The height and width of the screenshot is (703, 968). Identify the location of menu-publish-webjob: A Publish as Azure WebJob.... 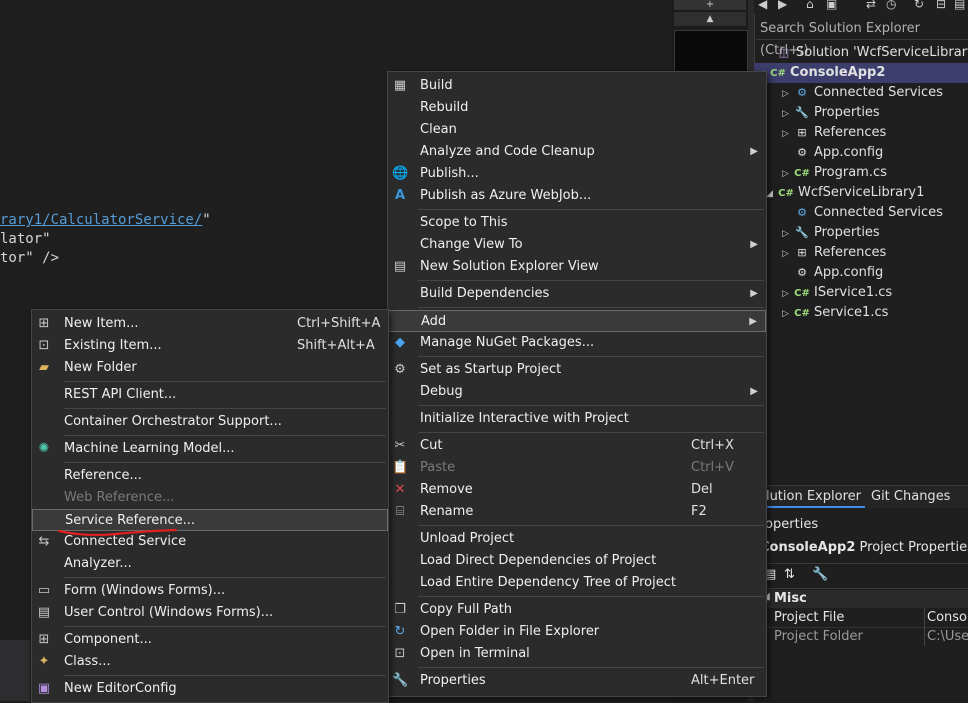
(577, 196).